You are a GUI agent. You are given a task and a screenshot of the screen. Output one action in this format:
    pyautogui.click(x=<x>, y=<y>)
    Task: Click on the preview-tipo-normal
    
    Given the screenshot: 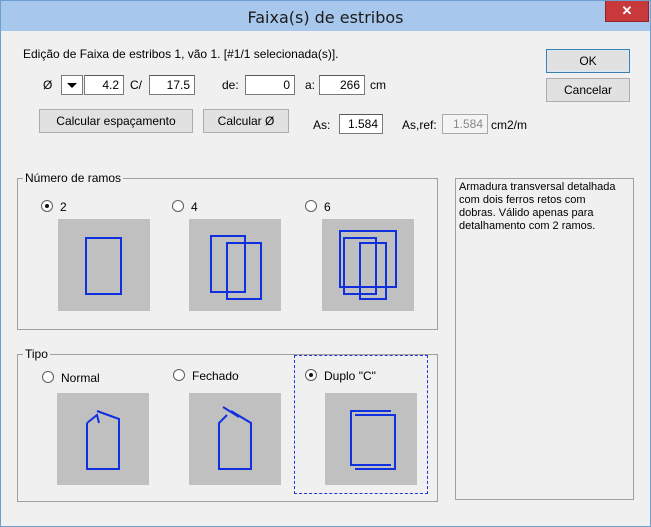 What is the action you would take?
    pyautogui.click(x=103, y=439)
    